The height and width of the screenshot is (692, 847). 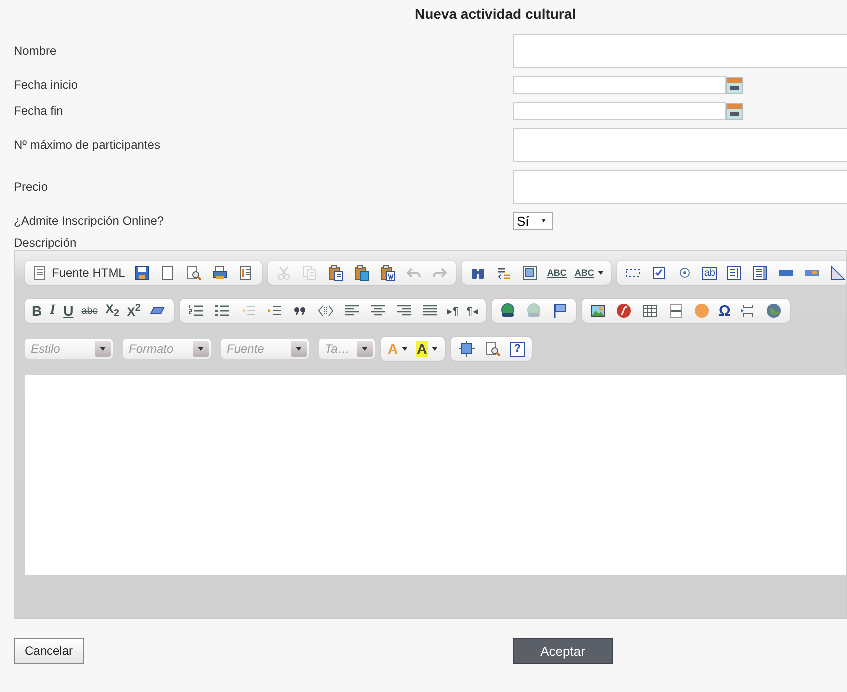 I want to click on underline-button: U, so click(x=68, y=311).